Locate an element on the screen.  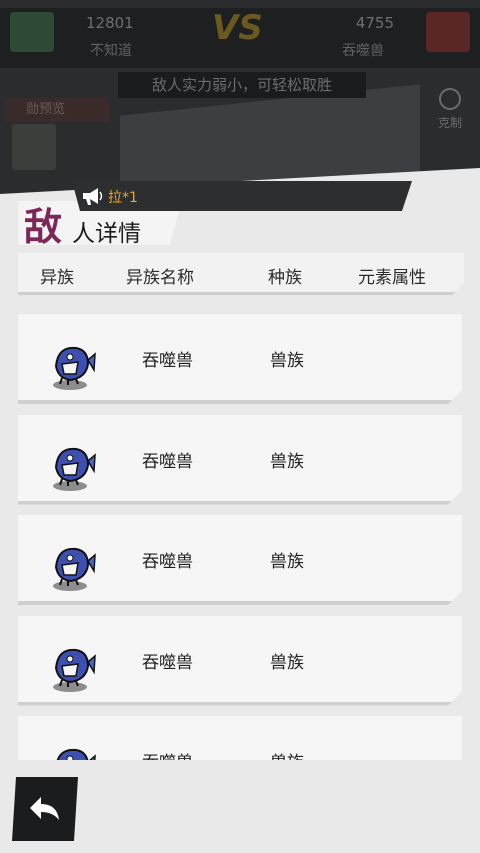
enemy-power: 4755 is located at coordinates (374, 23).